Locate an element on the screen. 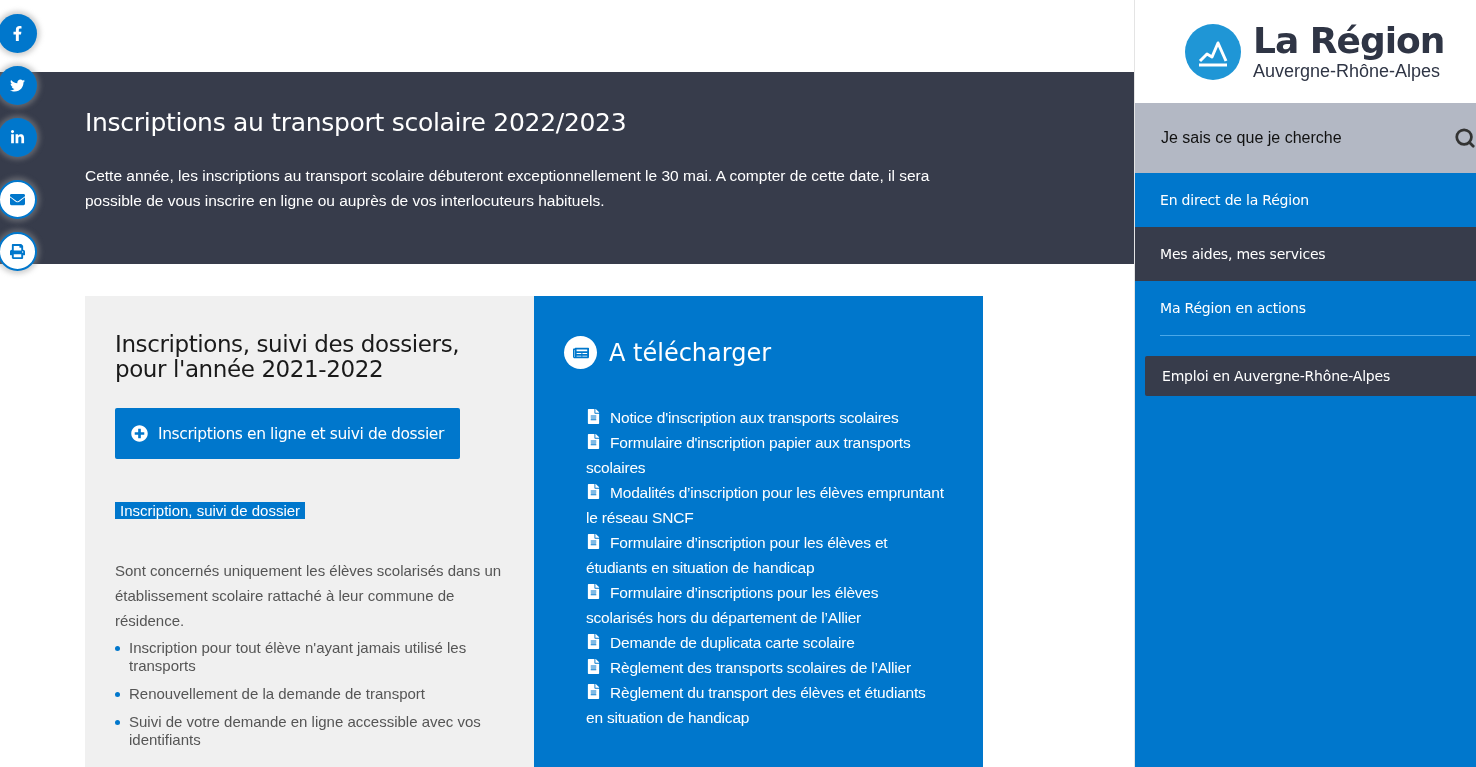  mail-icon is located at coordinates (17, 199).